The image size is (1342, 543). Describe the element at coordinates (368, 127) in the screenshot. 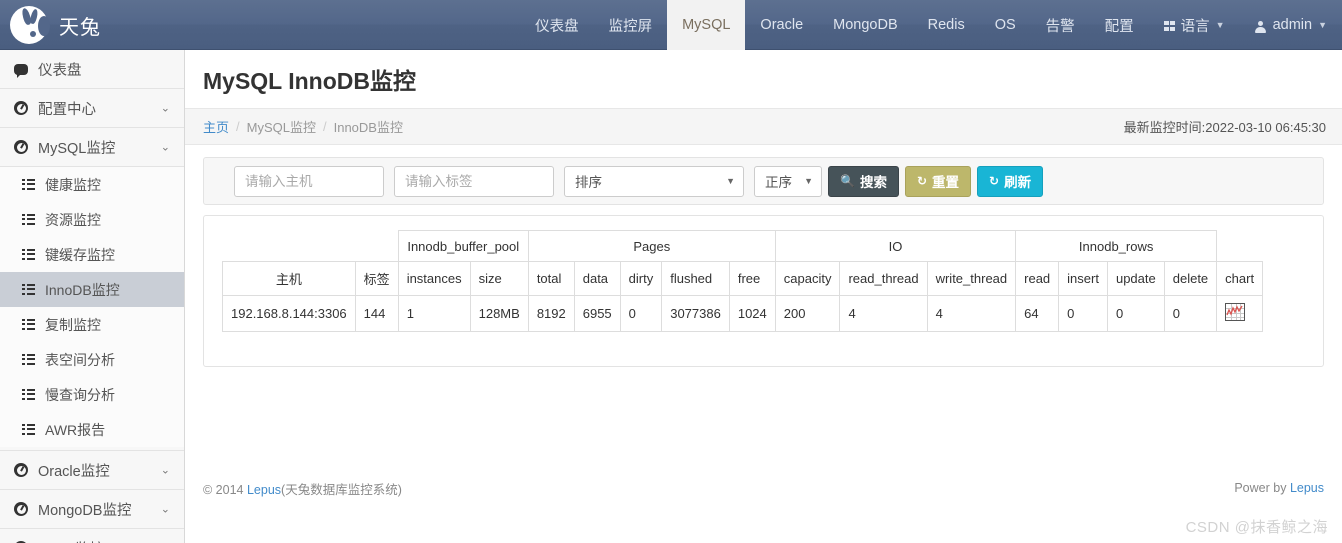

I see `breadcrumb-item-innodb-monitor: InnoDB监控` at that location.